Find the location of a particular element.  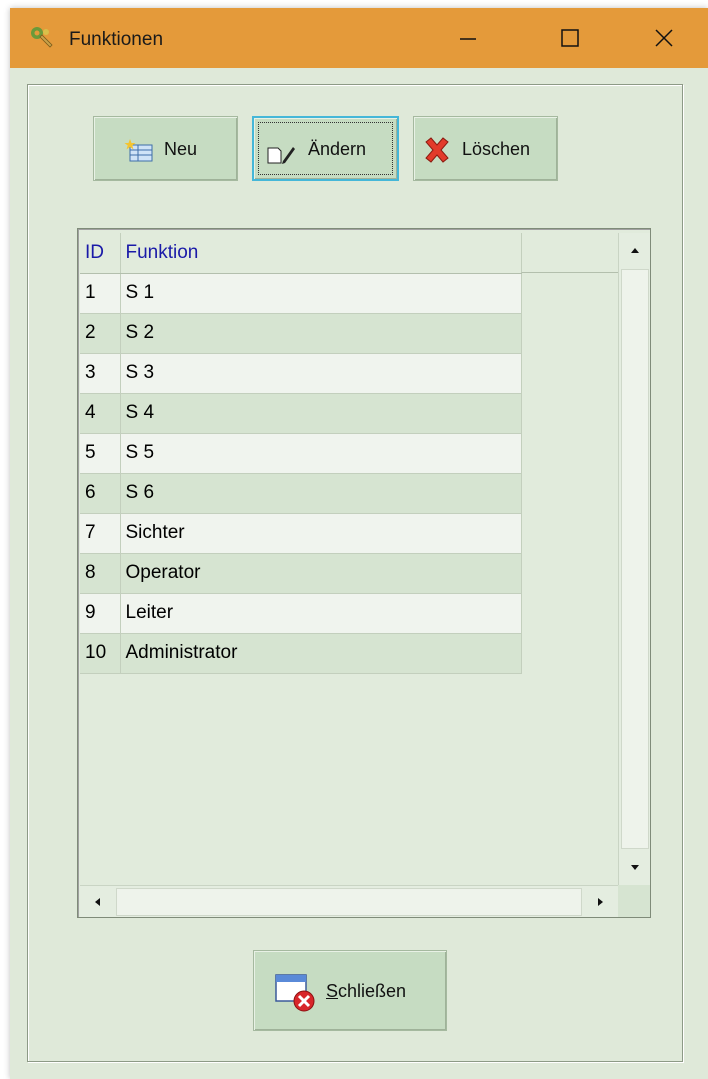

delete-button-label: Löschen is located at coordinates (496, 149).